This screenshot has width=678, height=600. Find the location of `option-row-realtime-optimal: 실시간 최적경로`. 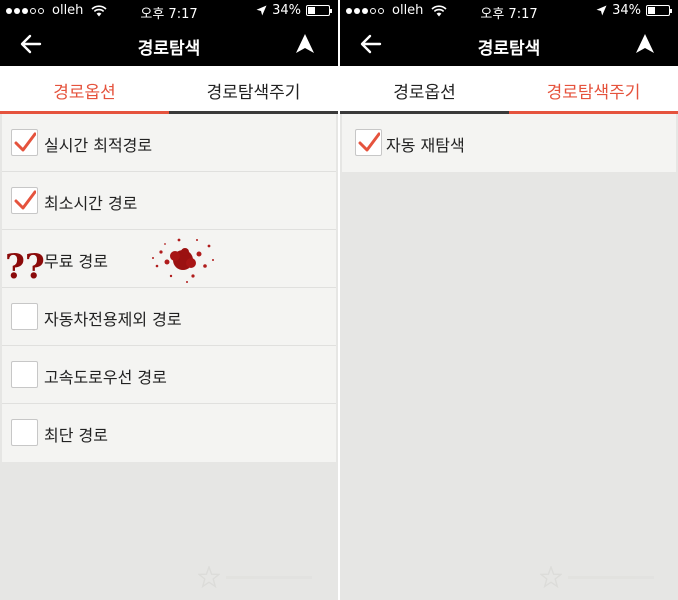

option-row-realtime-optimal: 실시간 최적경로 is located at coordinates (169, 143).